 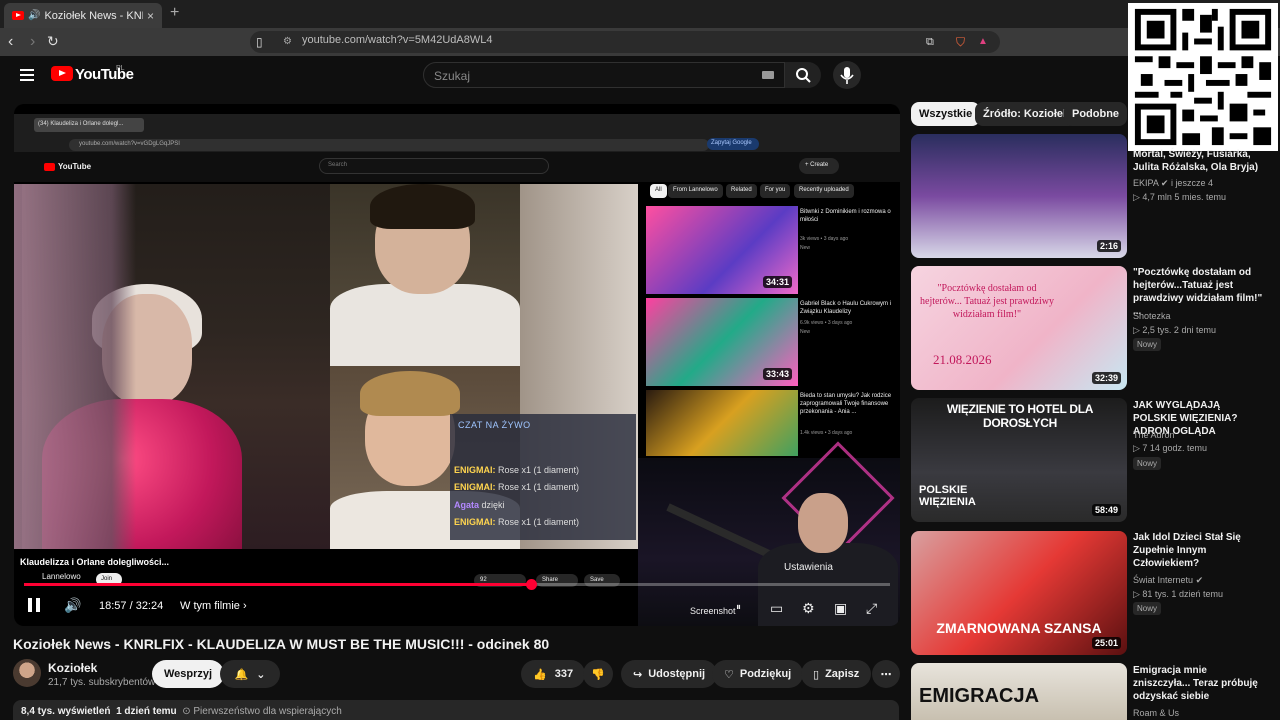 What do you see at coordinates (188, 674) in the screenshot?
I see `support-button: Wesprzyj` at bounding box center [188, 674].